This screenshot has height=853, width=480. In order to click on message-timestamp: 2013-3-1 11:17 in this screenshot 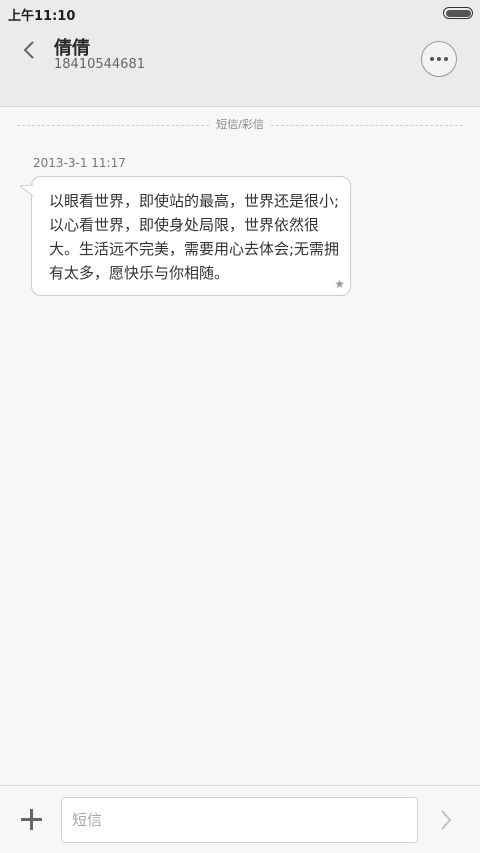, I will do `click(79, 163)`.